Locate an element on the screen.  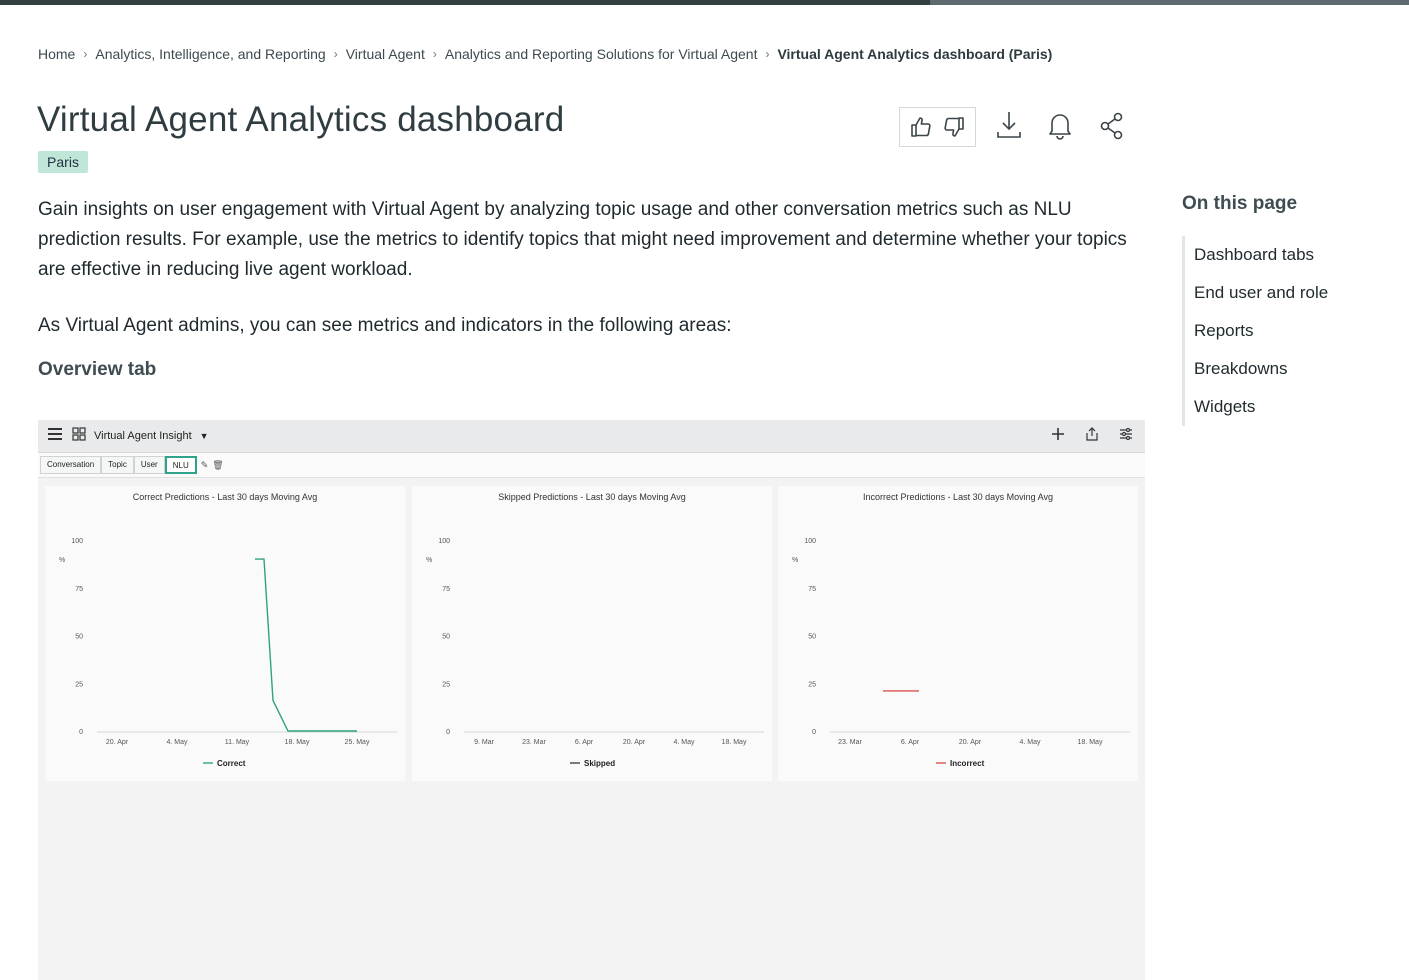
tab-topic: Topic is located at coordinates (117, 465).